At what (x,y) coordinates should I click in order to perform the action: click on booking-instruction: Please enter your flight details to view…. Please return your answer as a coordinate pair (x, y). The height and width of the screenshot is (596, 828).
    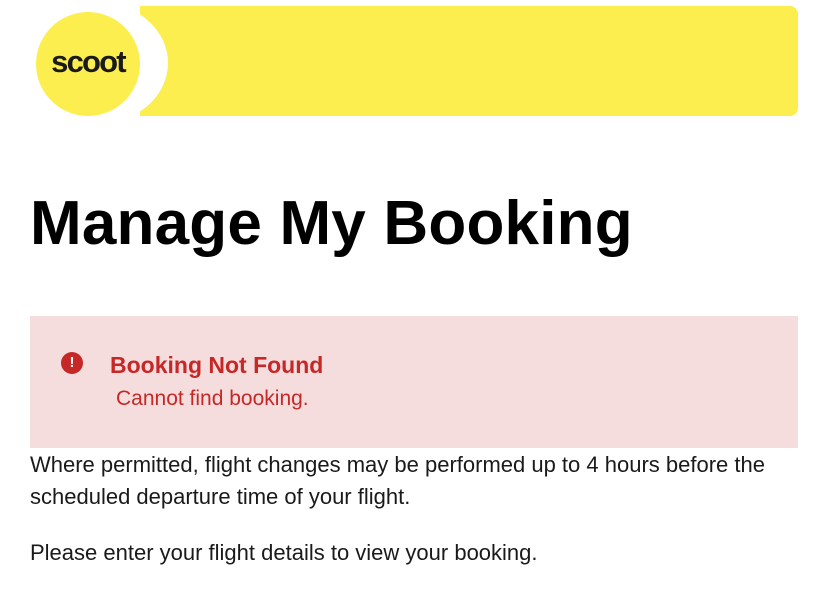
    Looking at the image, I should click on (284, 552).